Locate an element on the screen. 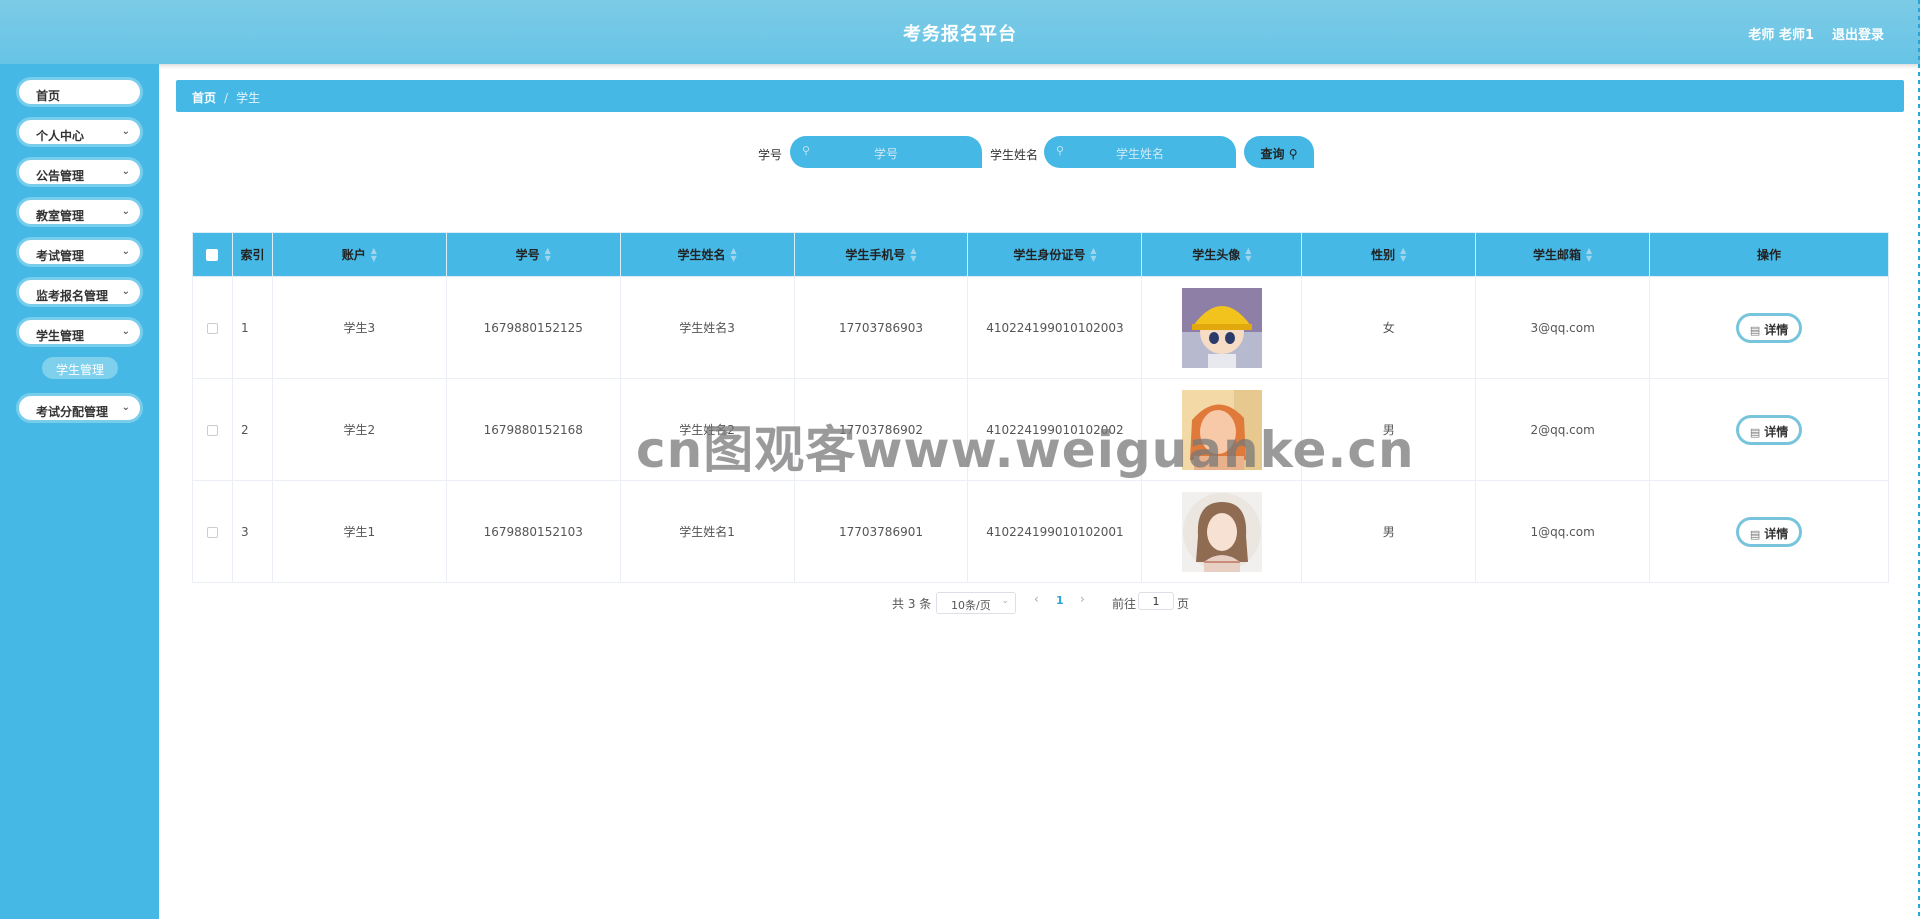  col-phone: 学生手机号 ▲ ▼ is located at coordinates (881, 254).